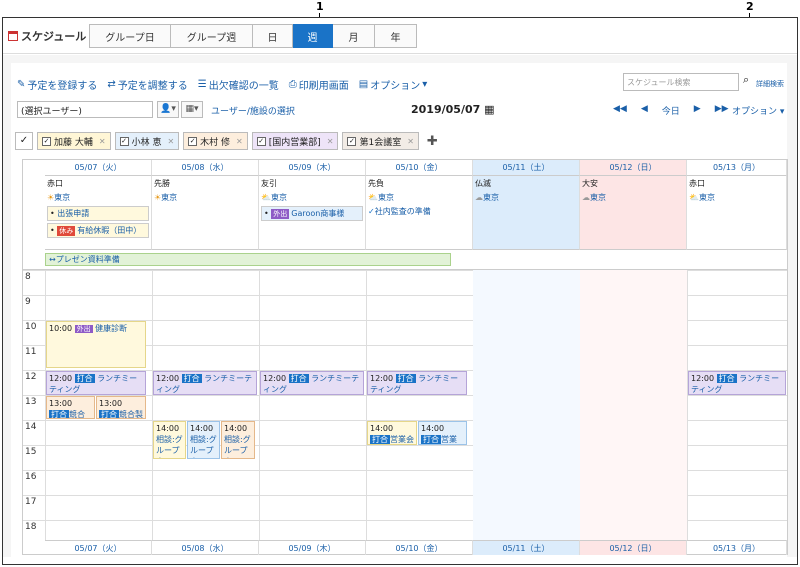 Image resolution: width=800 pixels, height=567 pixels. Describe the element at coordinates (526, 547) in the screenshot. I see `day-footer: 05/11（土）` at that location.